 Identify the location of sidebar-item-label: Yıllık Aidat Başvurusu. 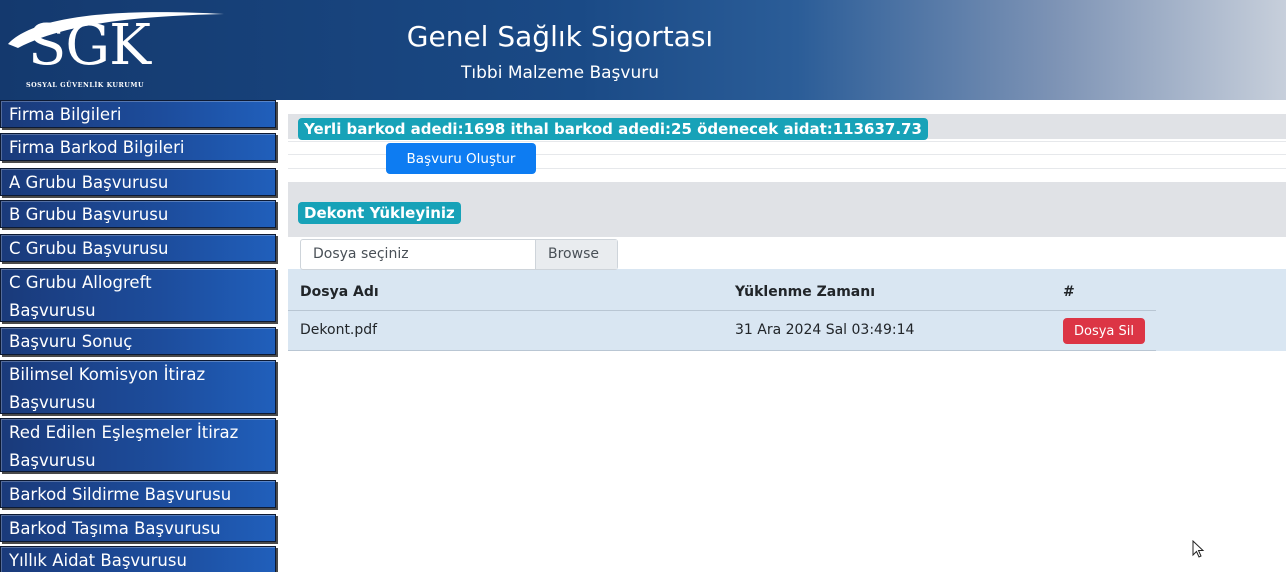
(98, 560).